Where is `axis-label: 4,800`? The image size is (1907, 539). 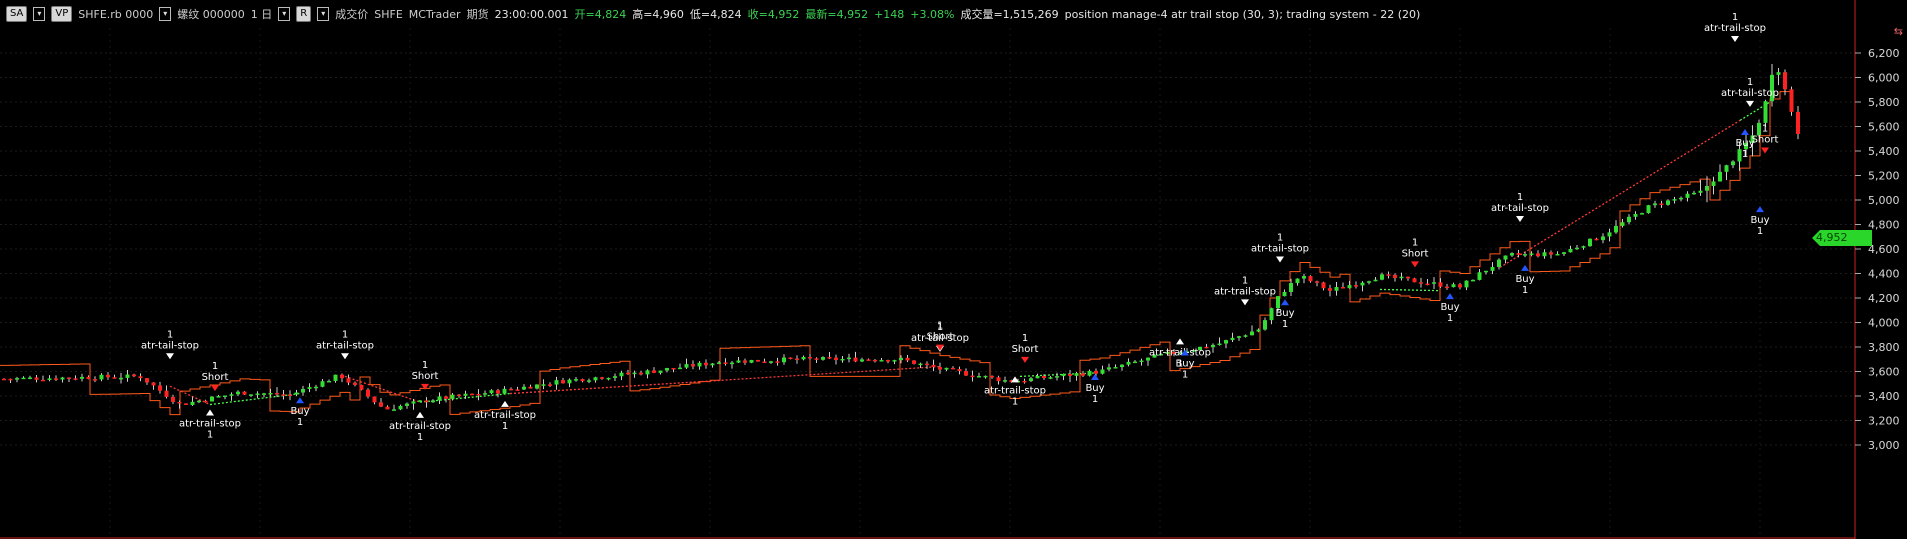
axis-label: 4,800 is located at coordinates (1884, 225).